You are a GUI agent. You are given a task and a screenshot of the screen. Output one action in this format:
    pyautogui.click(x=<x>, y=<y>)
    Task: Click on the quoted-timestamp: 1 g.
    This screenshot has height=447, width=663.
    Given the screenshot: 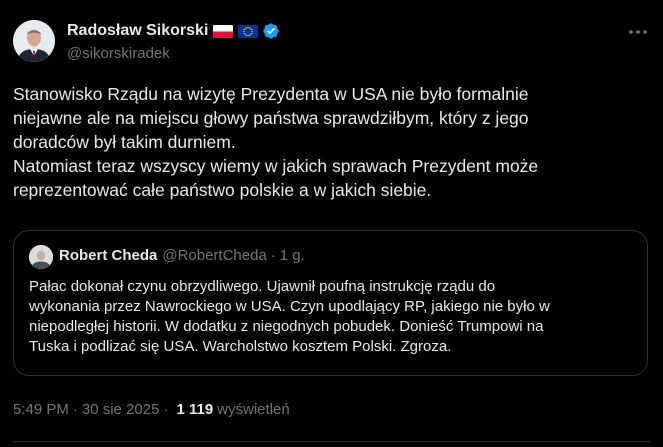 What is the action you would take?
    pyautogui.click(x=292, y=255)
    